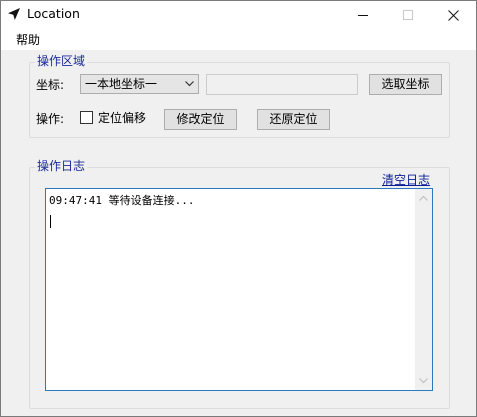 This screenshot has width=477, height=417. What do you see at coordinates (238, 15) in the screenshot?
I see `title-bar: Location` at bounding box center [238, 15].